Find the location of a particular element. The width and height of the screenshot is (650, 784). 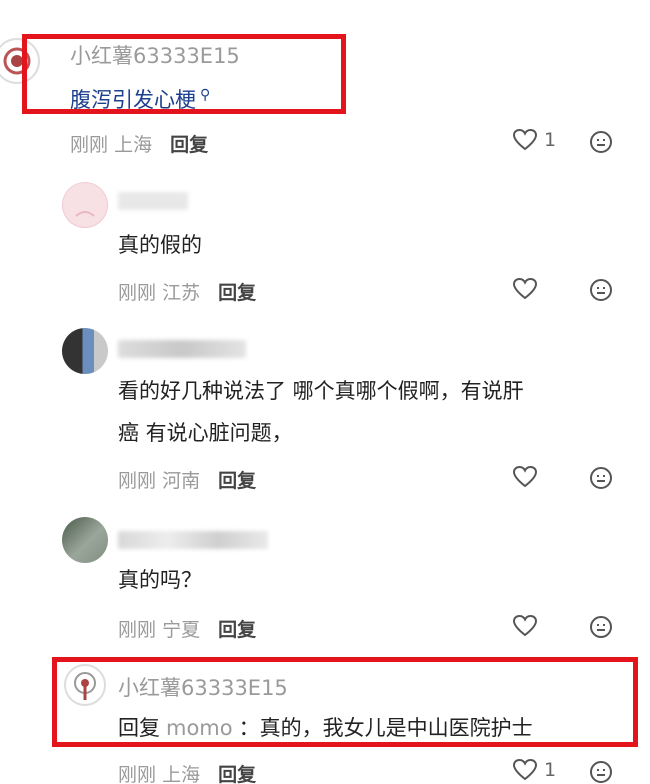

location: 宁夏 is located at coordinates (181, 630).